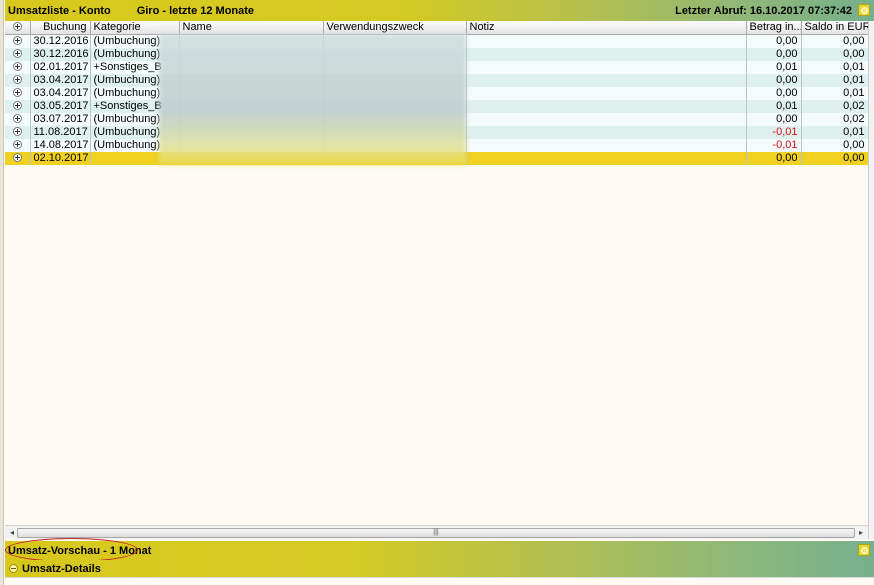 This screenshot has width=874, height=585. What do you see at coordinates (135, 28) in the screenshot?
I see `column-header-kategorie: Kategorie` at bounding box center [135, 28].